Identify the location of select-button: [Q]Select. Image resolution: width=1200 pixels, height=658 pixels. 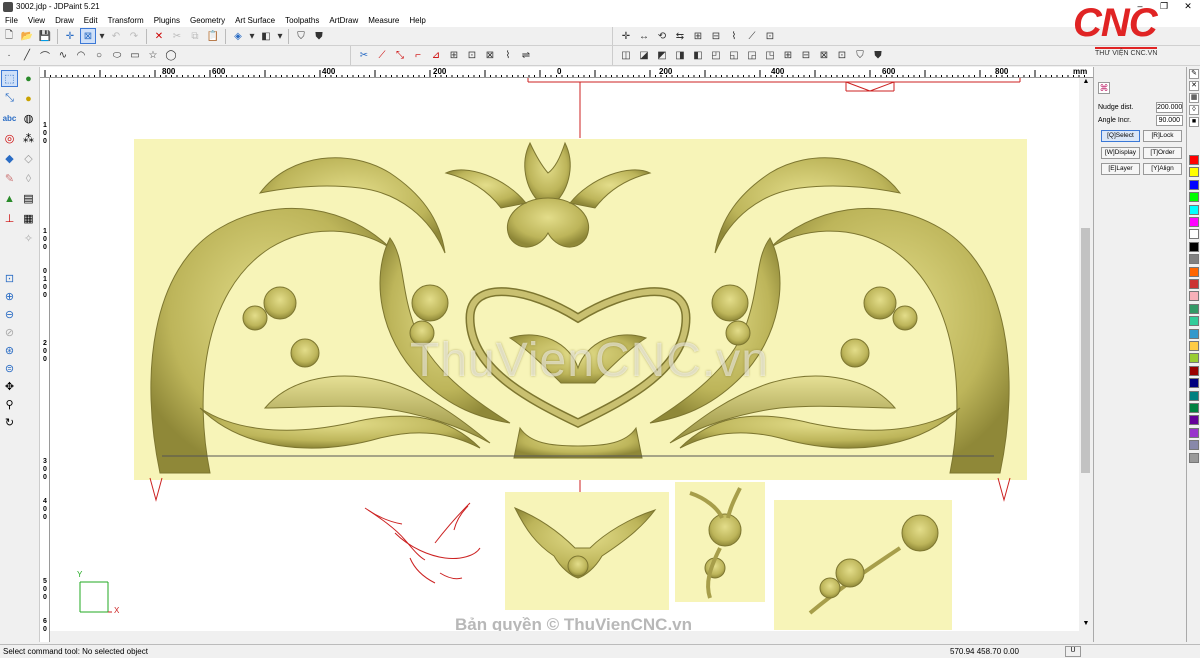
(1120, 136).